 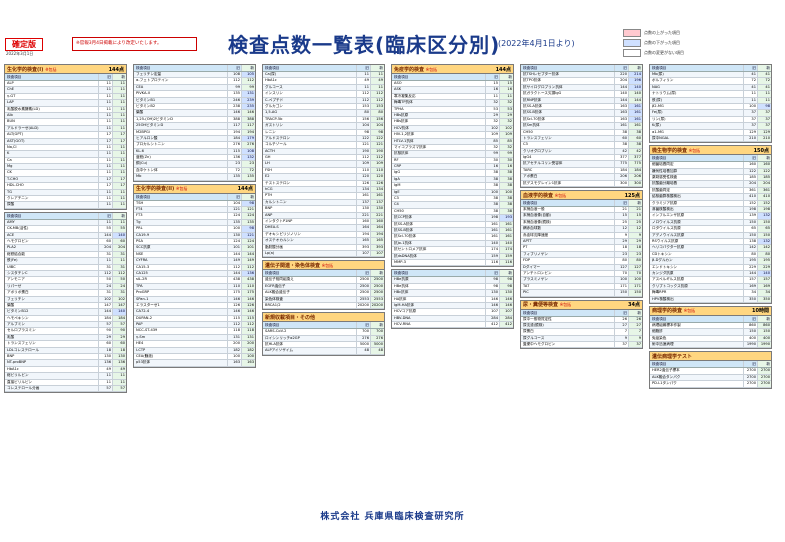 I want to click on test-name: BUN, so click(x=11, y=121).